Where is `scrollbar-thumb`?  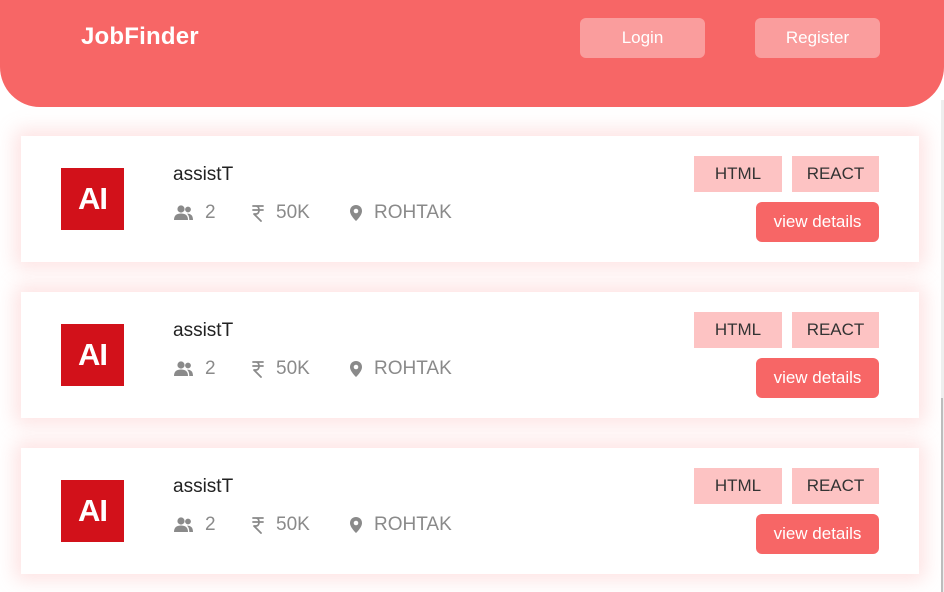 scrollbar-thumb is located at coordinates (942, 495).